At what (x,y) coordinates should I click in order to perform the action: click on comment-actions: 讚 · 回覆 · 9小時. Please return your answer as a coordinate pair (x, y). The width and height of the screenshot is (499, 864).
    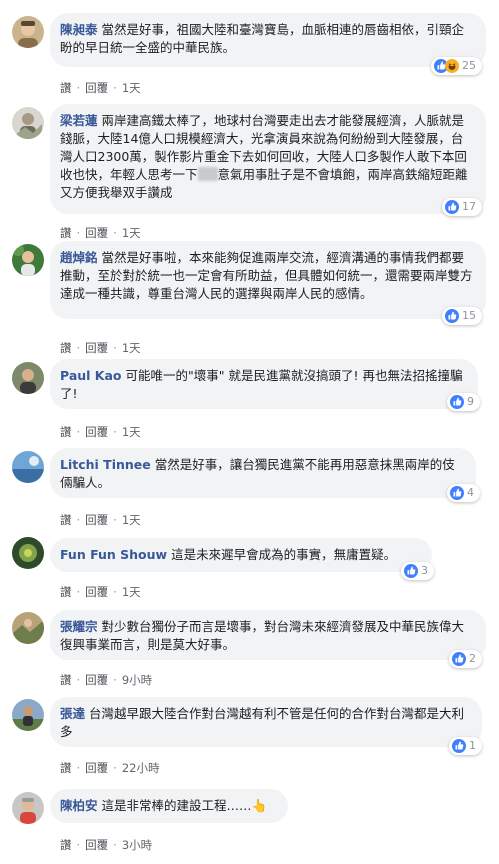
    Looking at the image, I should click on (106, 680).